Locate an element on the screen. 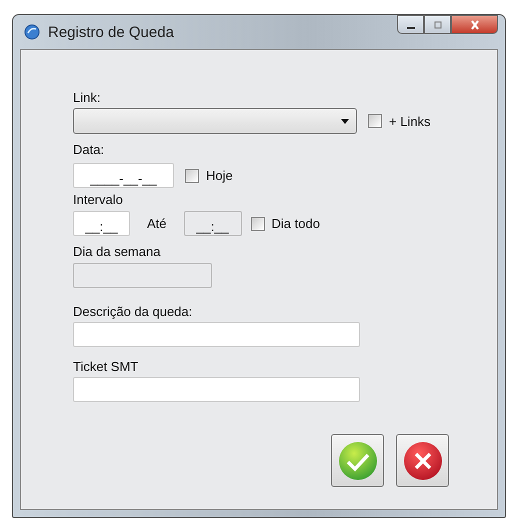  ticket-field is located at coordinates (216, 389).